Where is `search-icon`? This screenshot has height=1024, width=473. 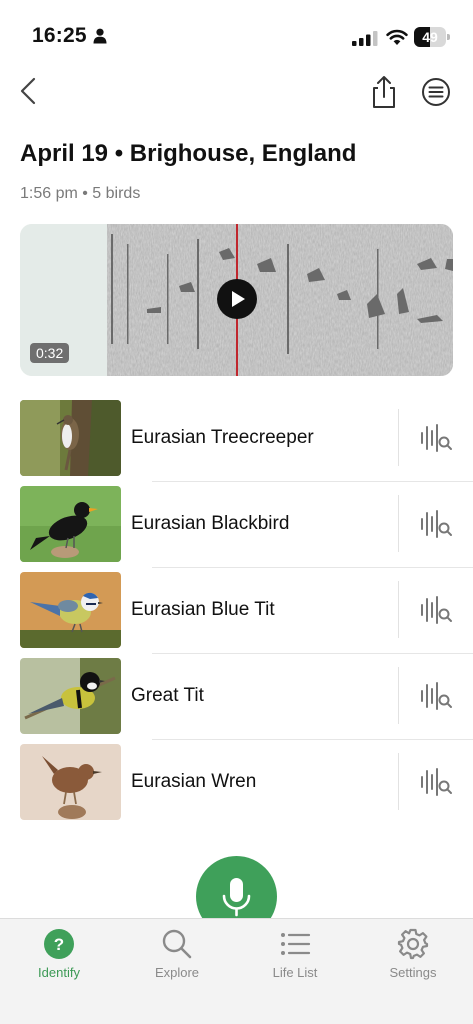
search-icon is located at coordinates (177, 944).